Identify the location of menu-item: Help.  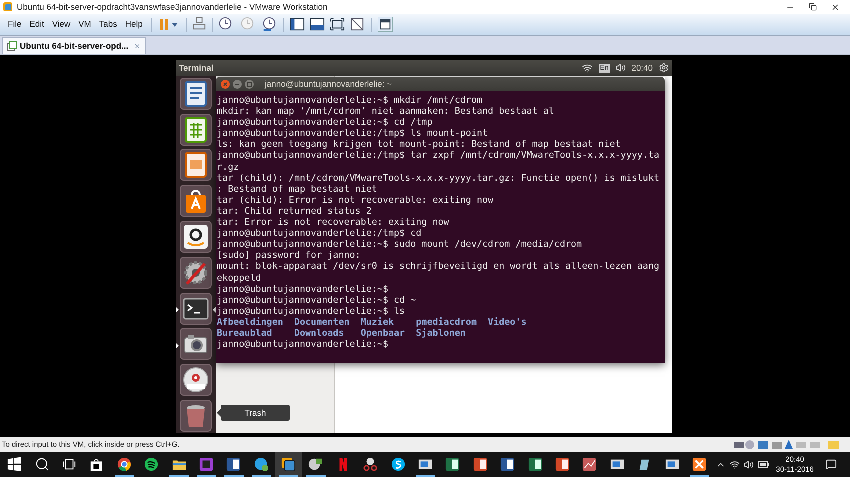
(134, 24).